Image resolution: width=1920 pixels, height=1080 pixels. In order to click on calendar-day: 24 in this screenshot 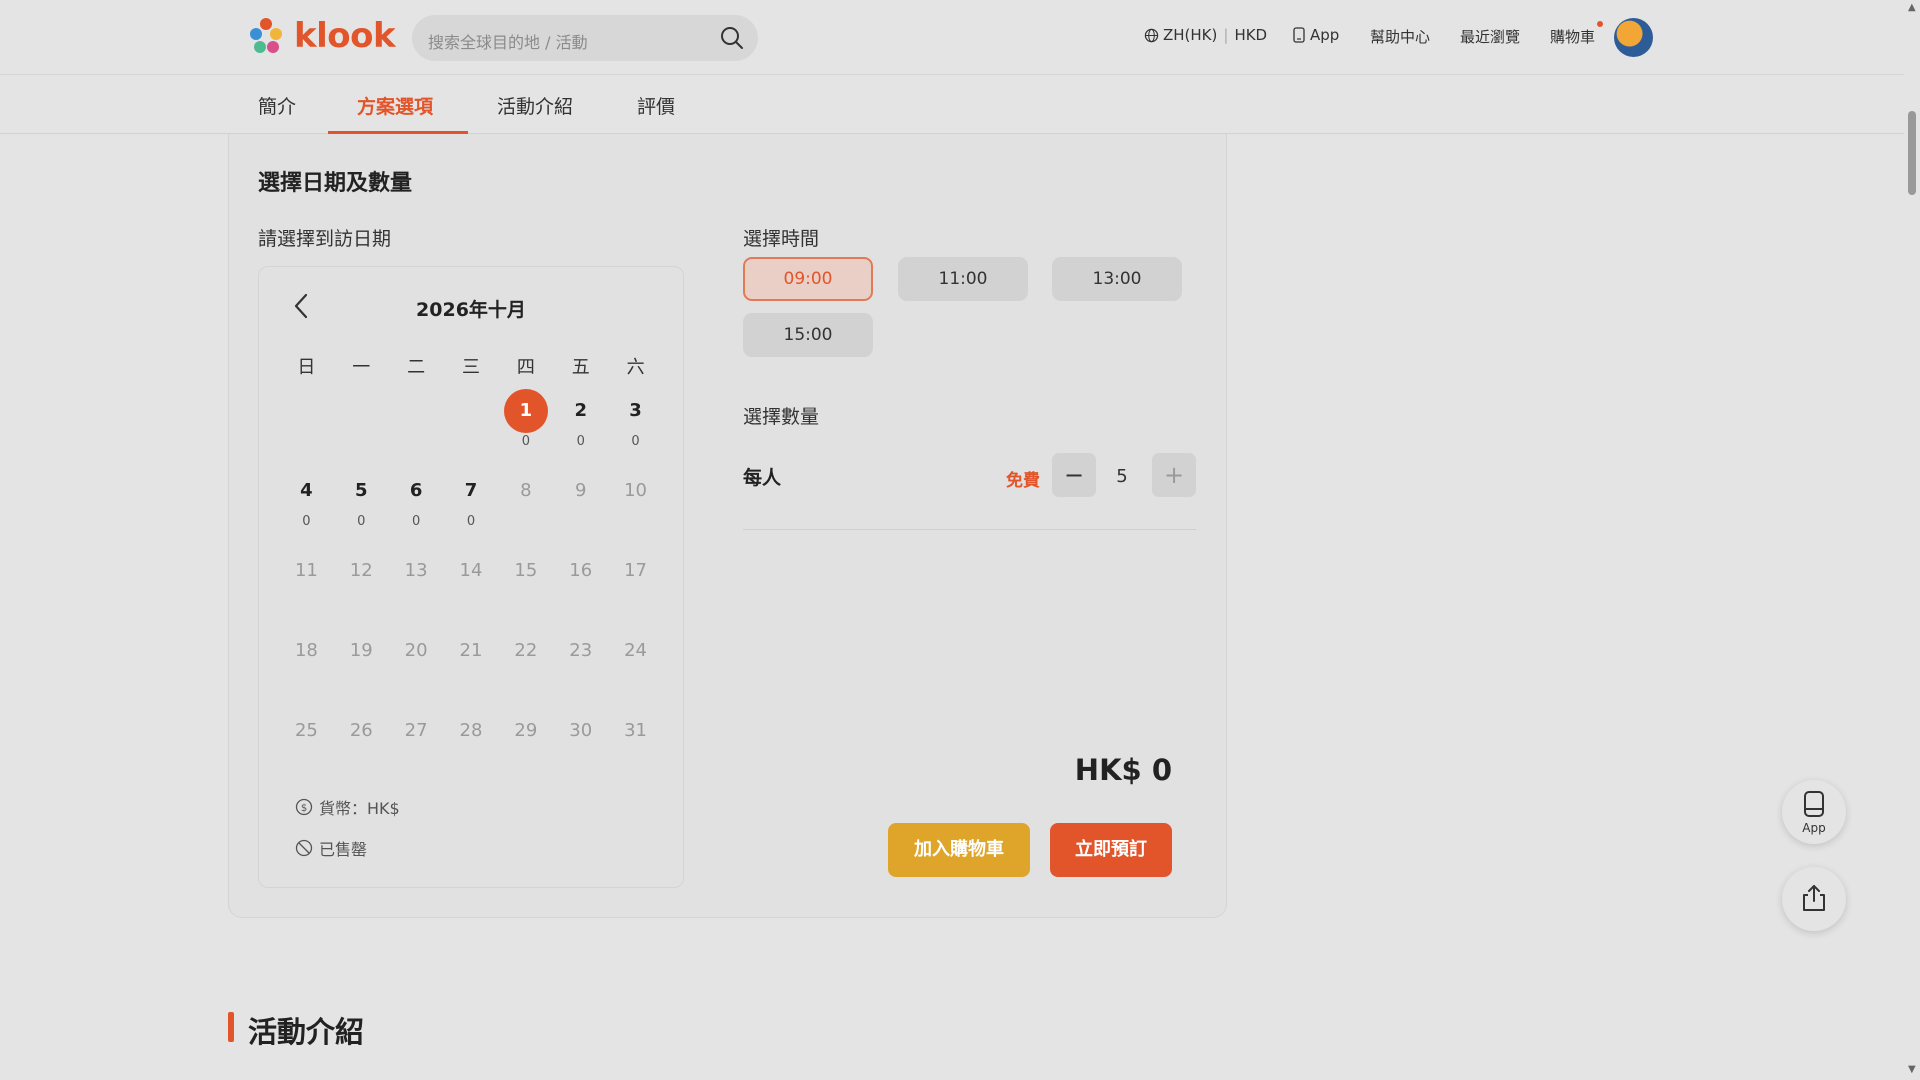, I will do `click(635, 669)`.